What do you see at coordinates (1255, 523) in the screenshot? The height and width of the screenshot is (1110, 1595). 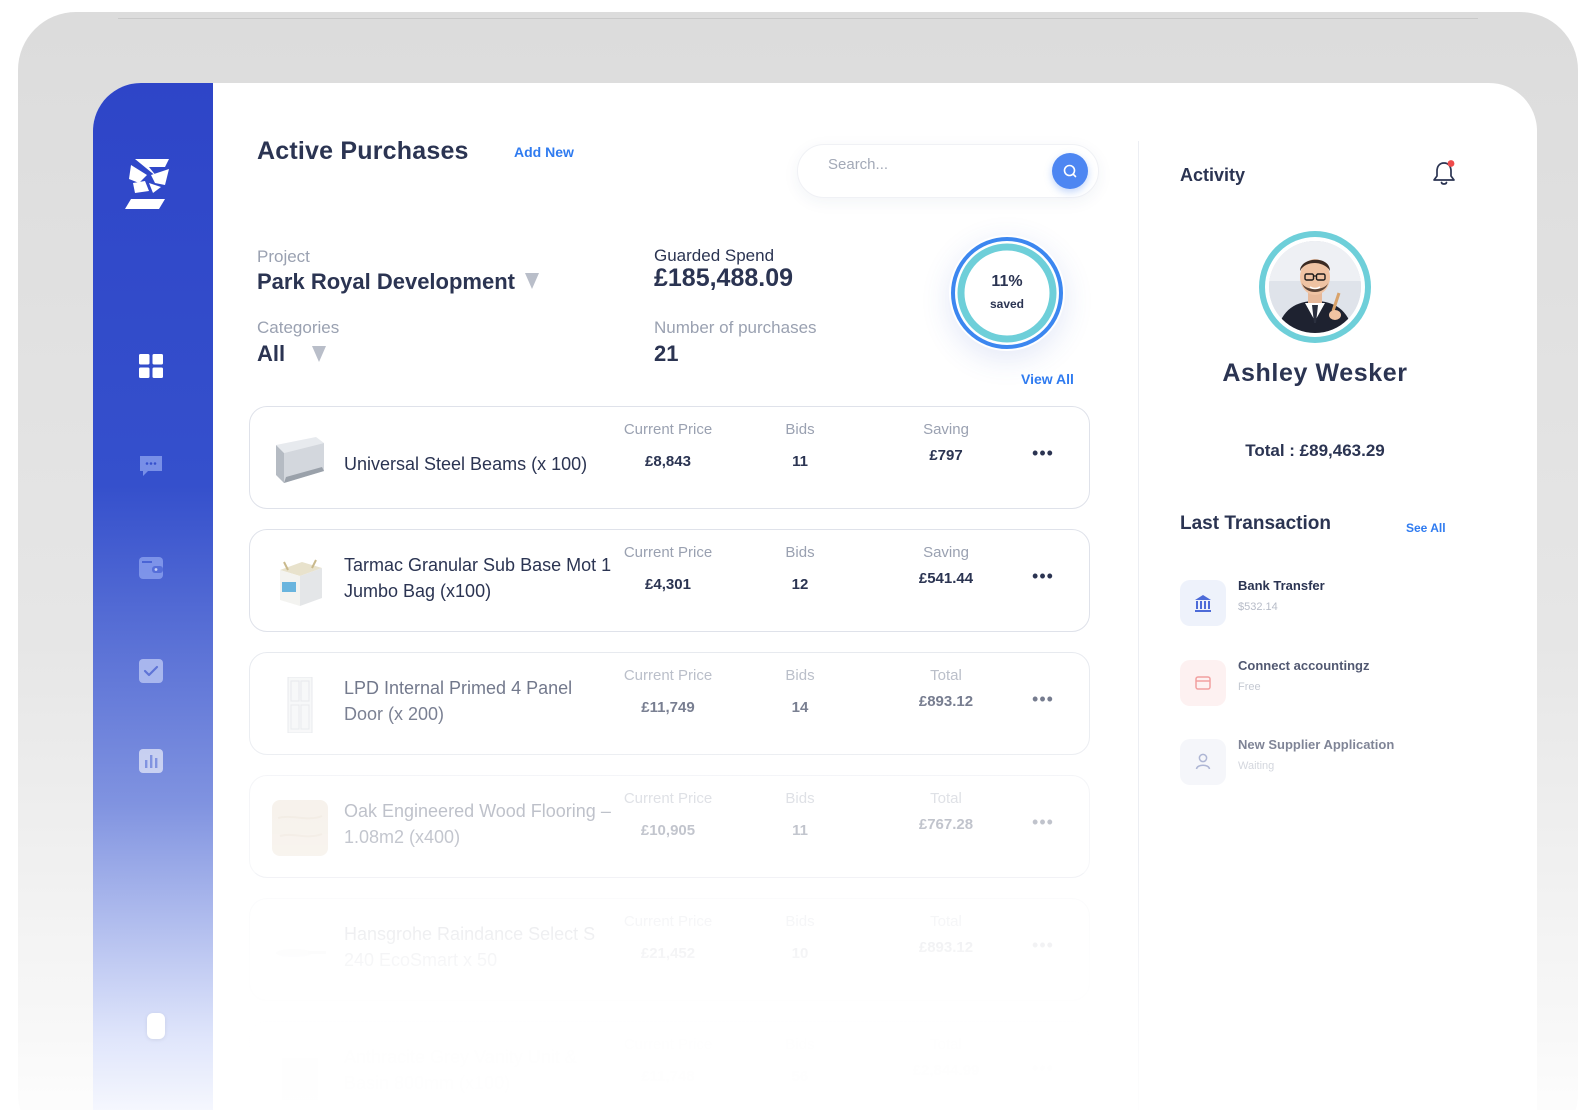 I see `last-transaction-title: Last Transaction` at bounding box center [1255, 523].